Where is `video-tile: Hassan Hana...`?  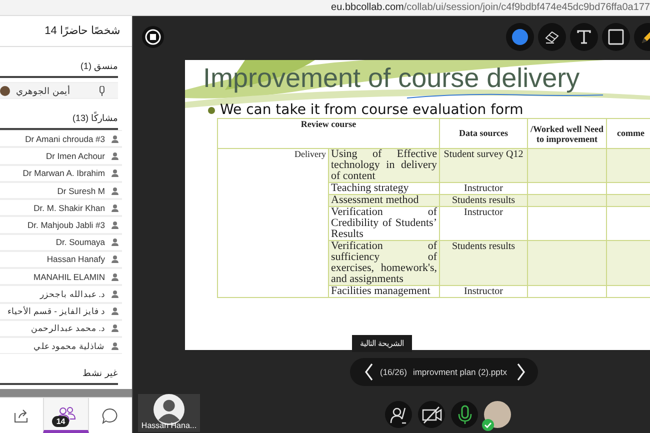
video-tile: Hassan Hana... is located at coordinates (169, 413).